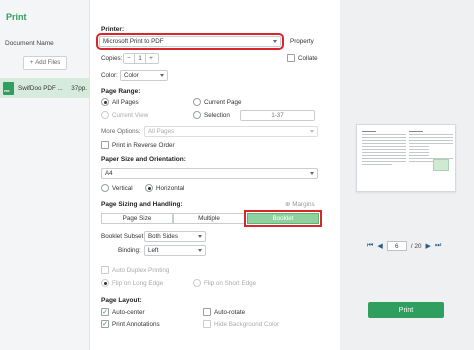 The width and height of the screenshot is (474, 350). Describe the element at coordinates (143, 159) in the screenshot. I see `paper-size-label: Paper Size and Orientation:` at that location.